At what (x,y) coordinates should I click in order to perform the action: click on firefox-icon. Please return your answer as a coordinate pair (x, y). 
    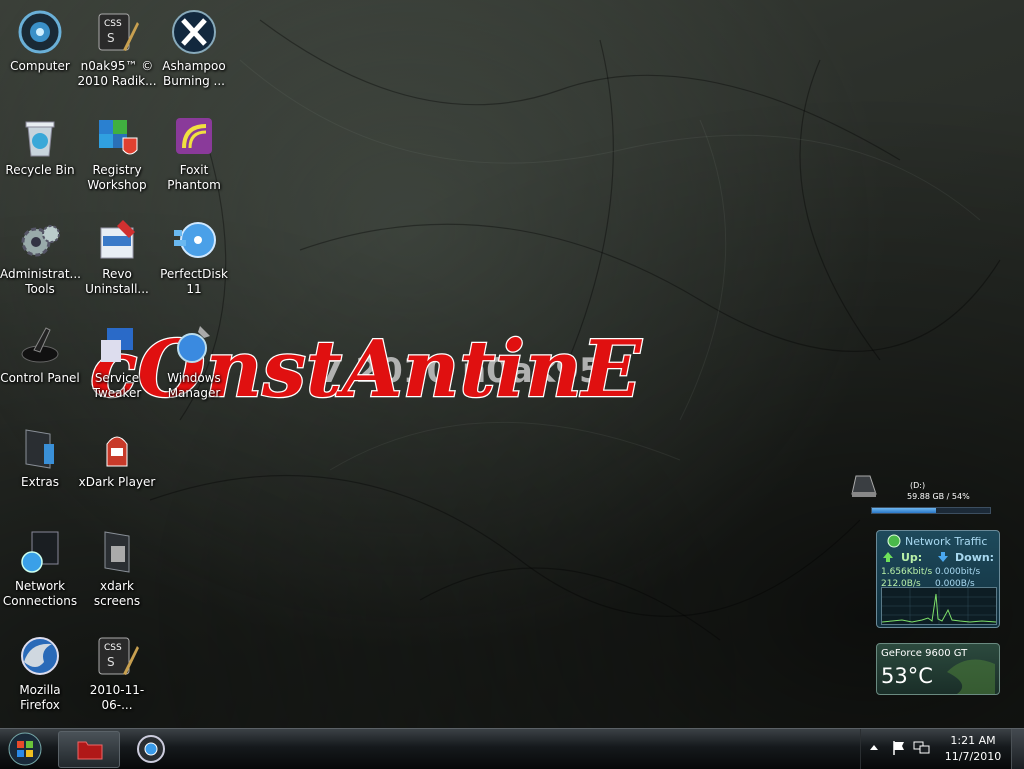
    Looking at the image, I should click on (40, 656).